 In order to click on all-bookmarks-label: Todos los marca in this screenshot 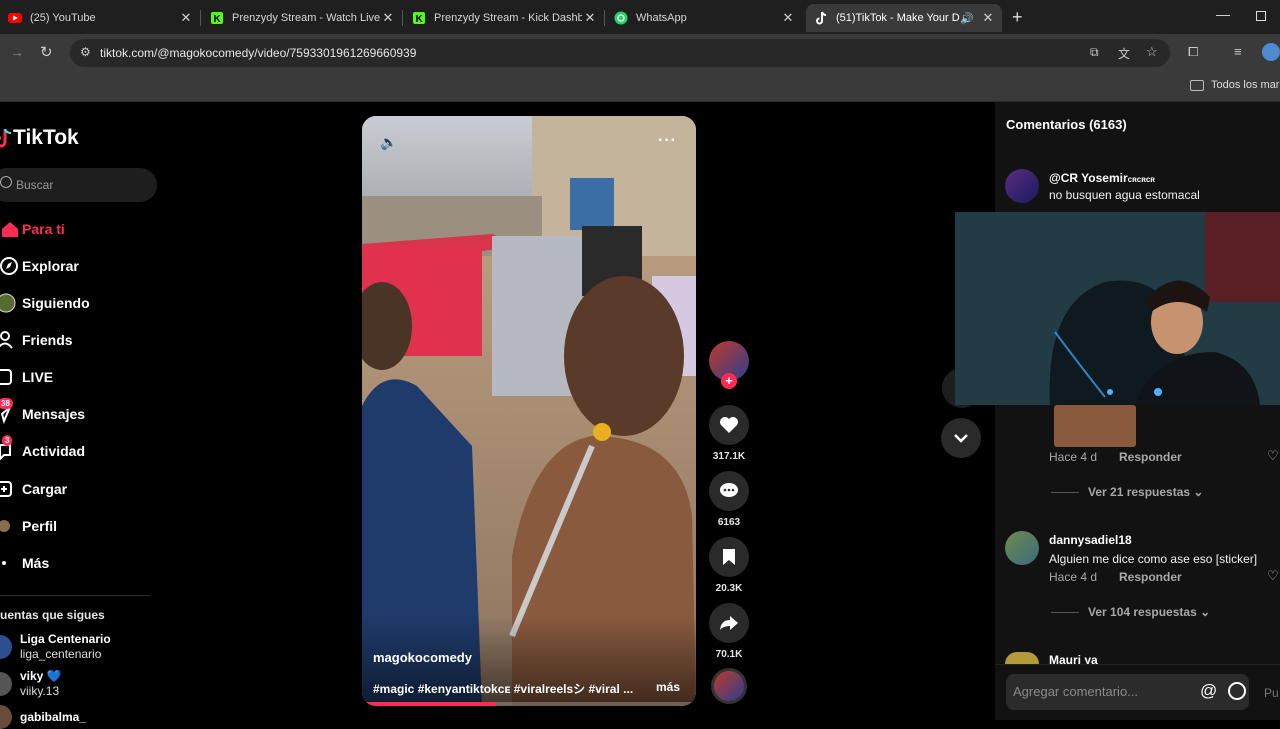, I will do `click(1245, 85)`.